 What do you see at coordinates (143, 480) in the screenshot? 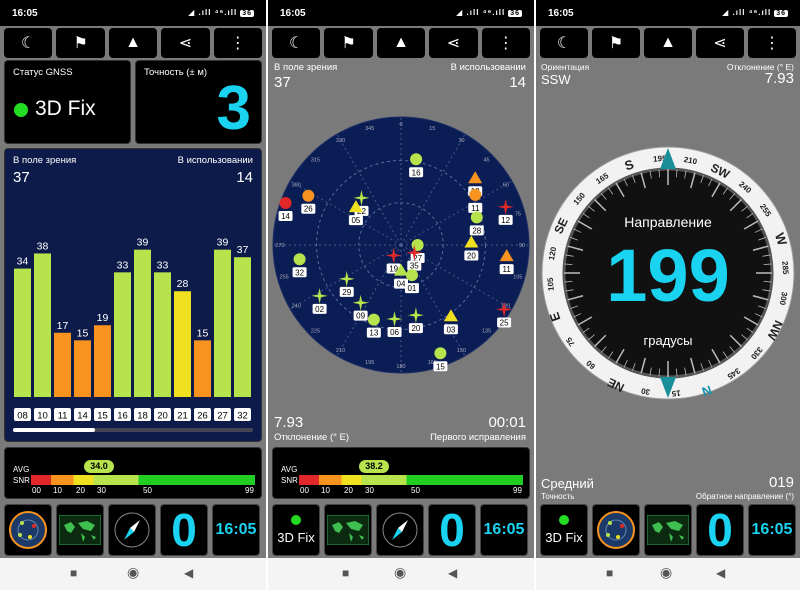
I see `snr-scale-bar` at bounding box center [143, 480].